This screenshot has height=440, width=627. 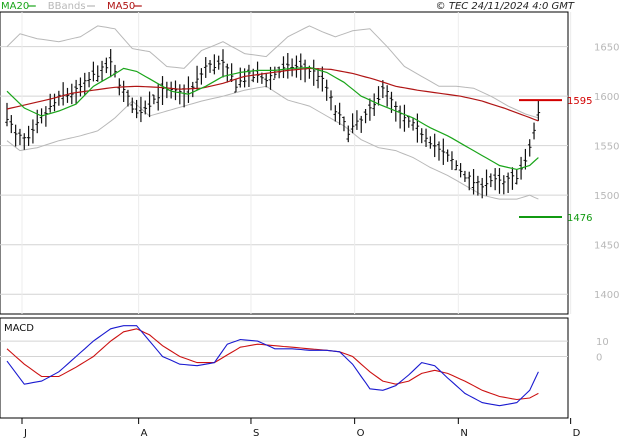 What do you see at coordinates (256, 433) in the screenshot?
I see `x-tick-label: S` at bounding box center [256, 433].